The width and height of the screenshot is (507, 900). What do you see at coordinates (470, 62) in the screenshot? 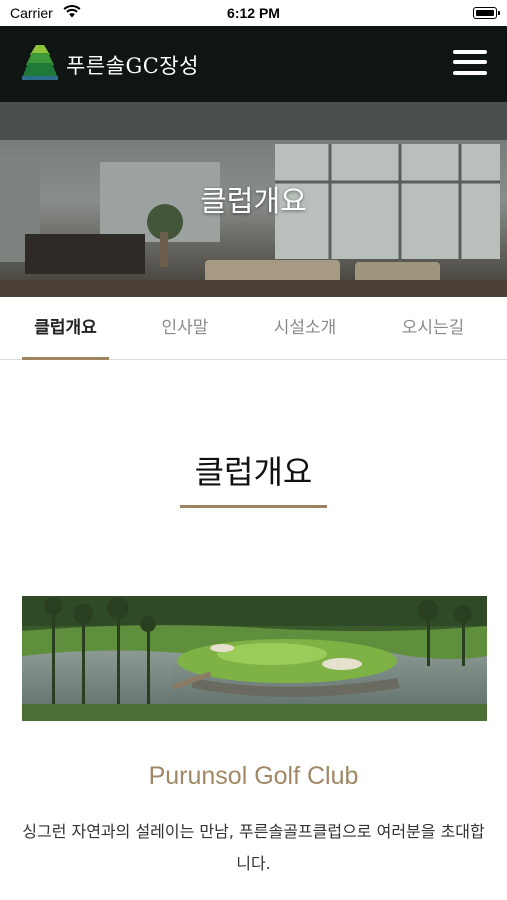
I see `hamburger-menu-icon` at bounding box center [470, 62].